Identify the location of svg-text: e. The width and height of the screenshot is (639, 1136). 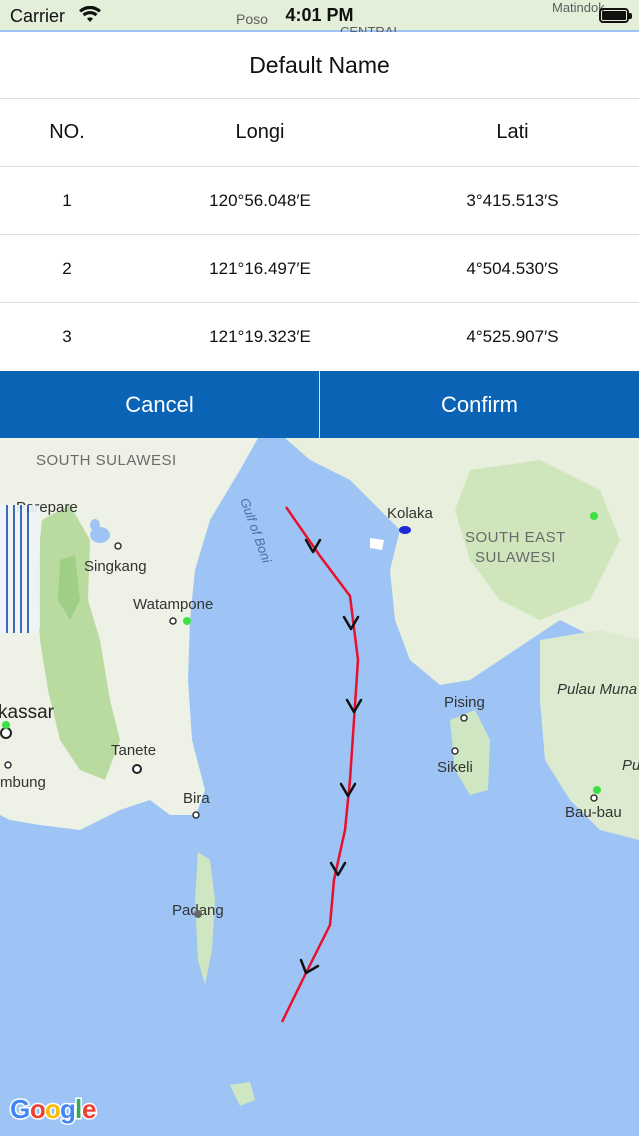
(89, 1109).